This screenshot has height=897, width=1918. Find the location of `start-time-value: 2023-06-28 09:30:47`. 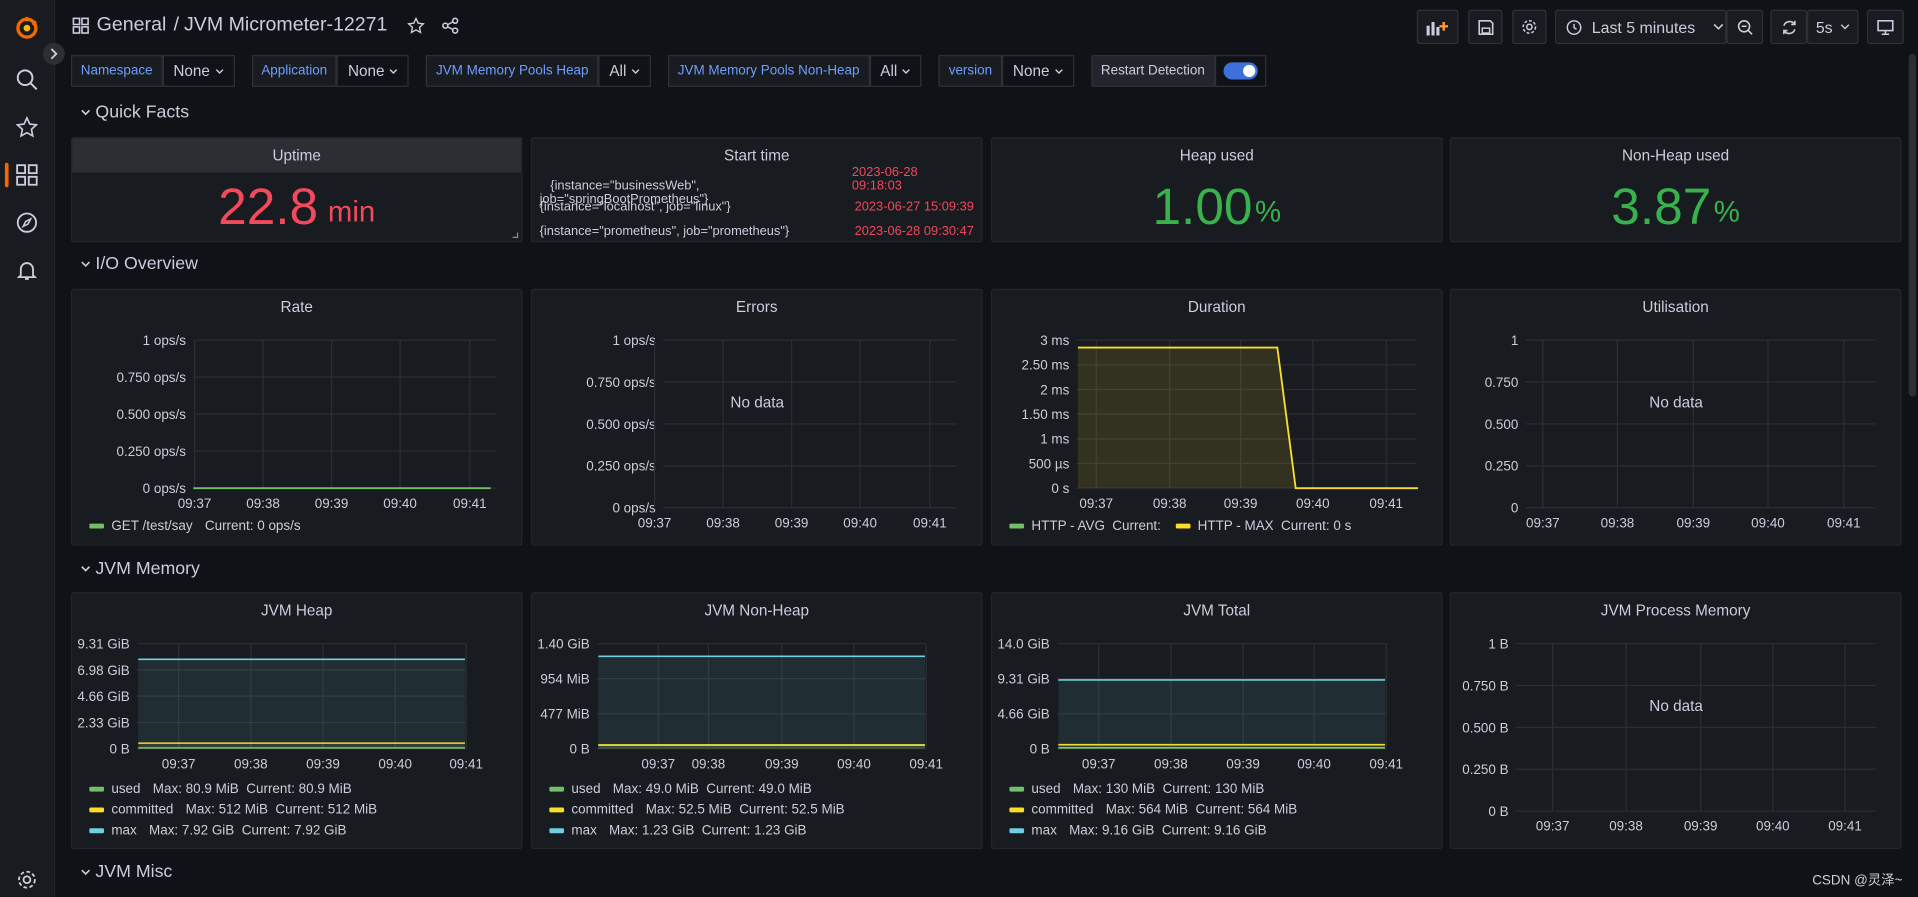

start-time-value: 2023-06-28 09:30:47 is located at coordinates (914, 231).